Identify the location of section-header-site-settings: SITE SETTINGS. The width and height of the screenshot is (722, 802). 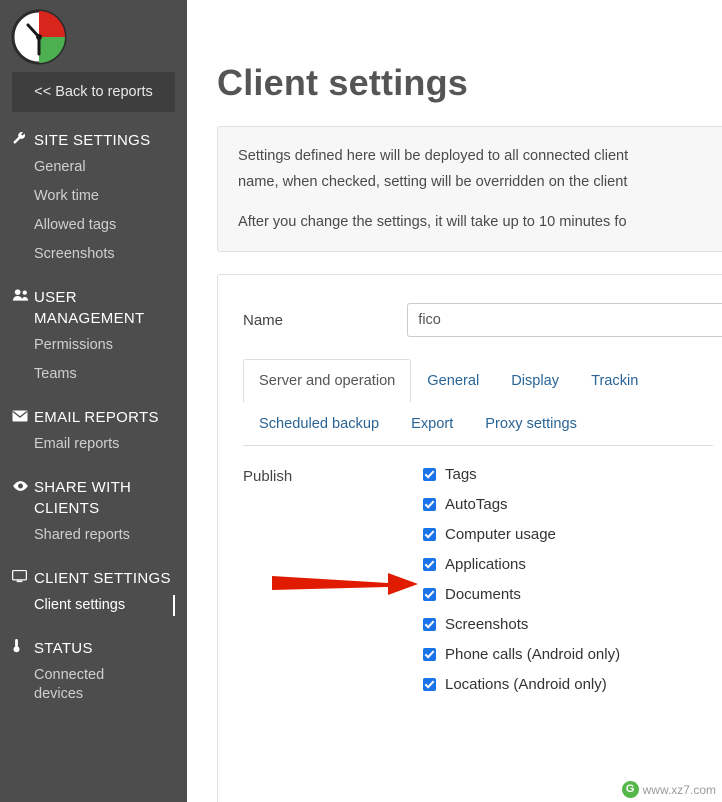
(93, 140).